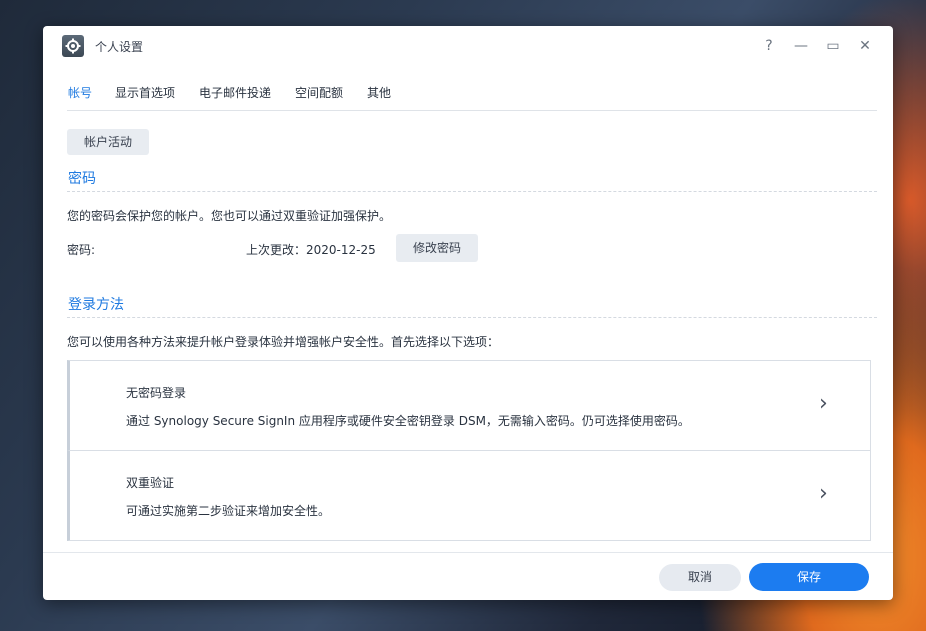  I want to click on two-factor-auth-option: 双重验证 可通过实施第二步验证来增加安全性。 ›, so click(469, 495).